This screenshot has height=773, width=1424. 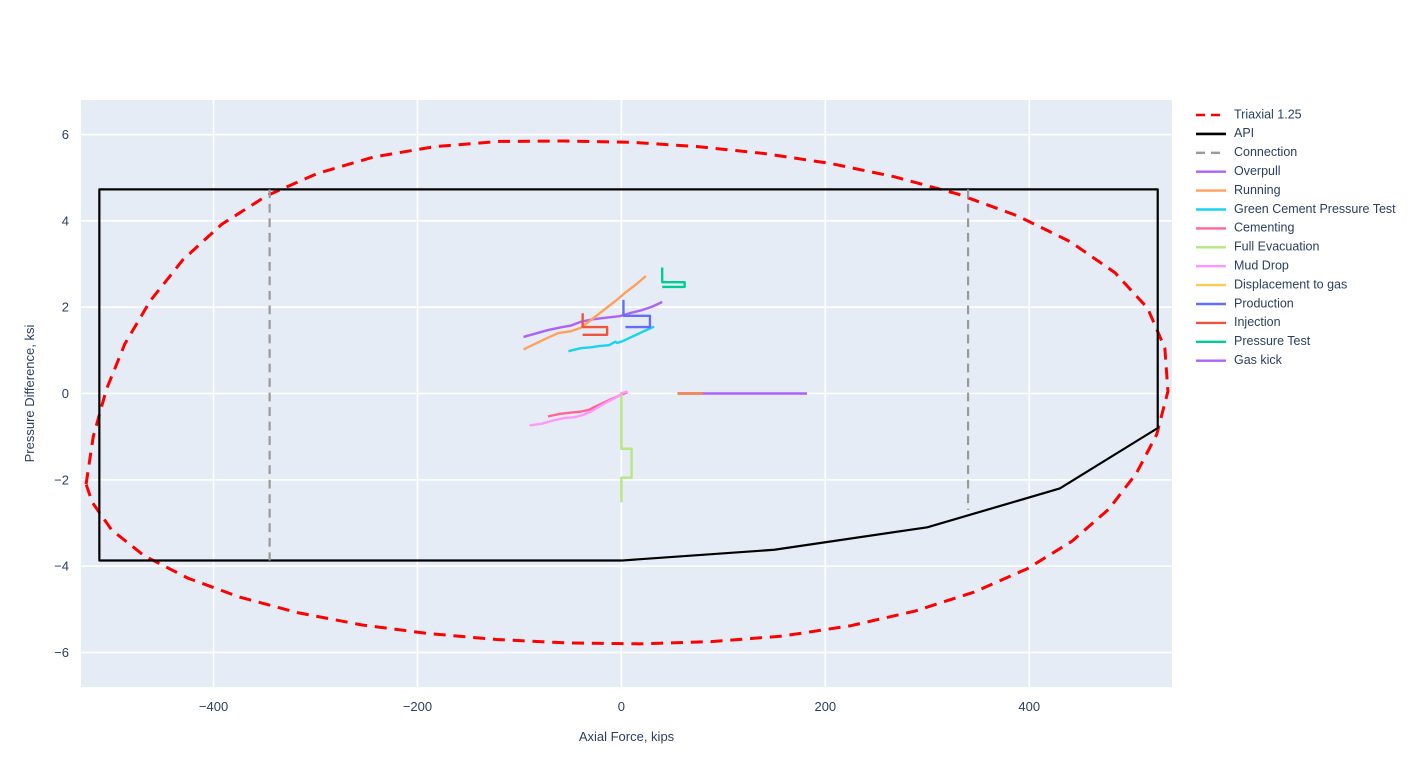 I want to click on y-tick-label: 4, so click(x=65, y=220).